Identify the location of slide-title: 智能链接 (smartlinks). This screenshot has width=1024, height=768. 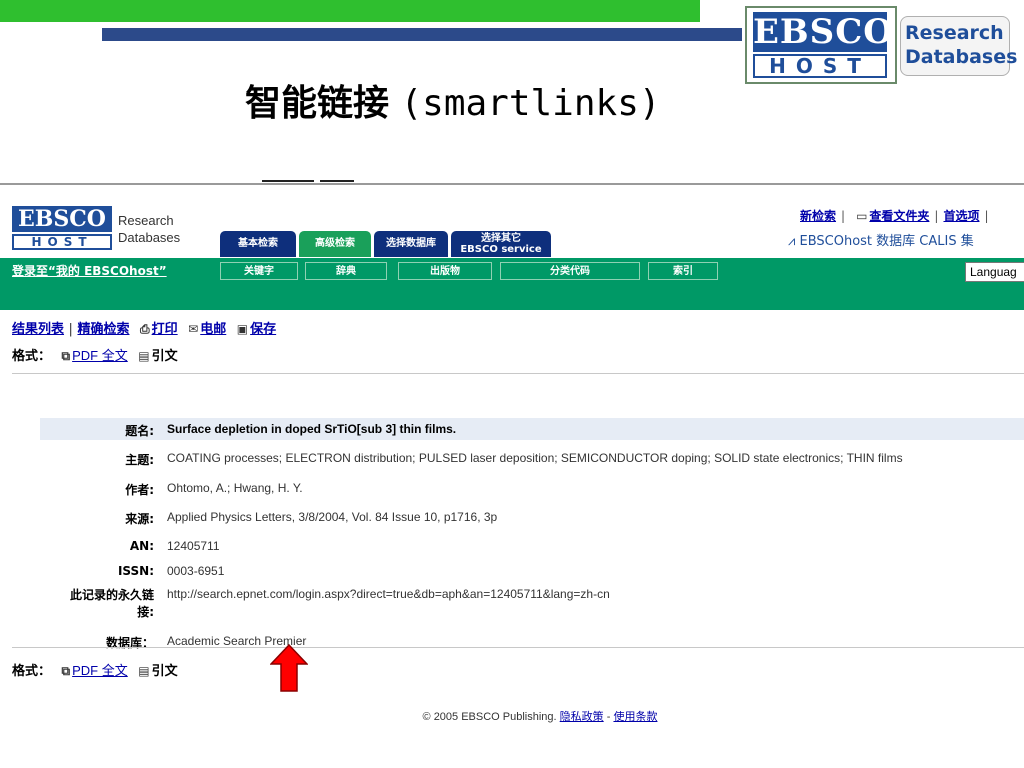
(545, 104).